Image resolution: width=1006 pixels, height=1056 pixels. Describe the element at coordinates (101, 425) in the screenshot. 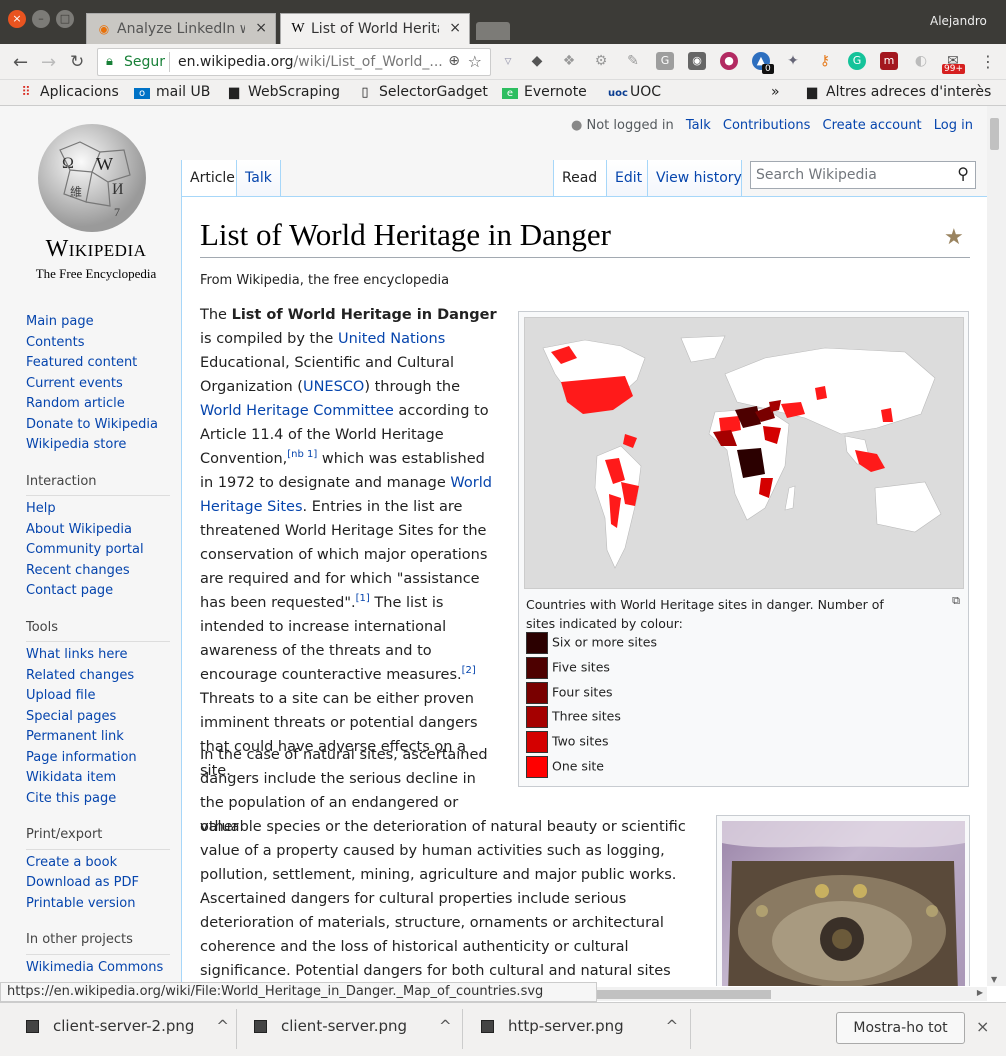

I see `sidebar-item-donate: Donate to Wikipedia` at that location.